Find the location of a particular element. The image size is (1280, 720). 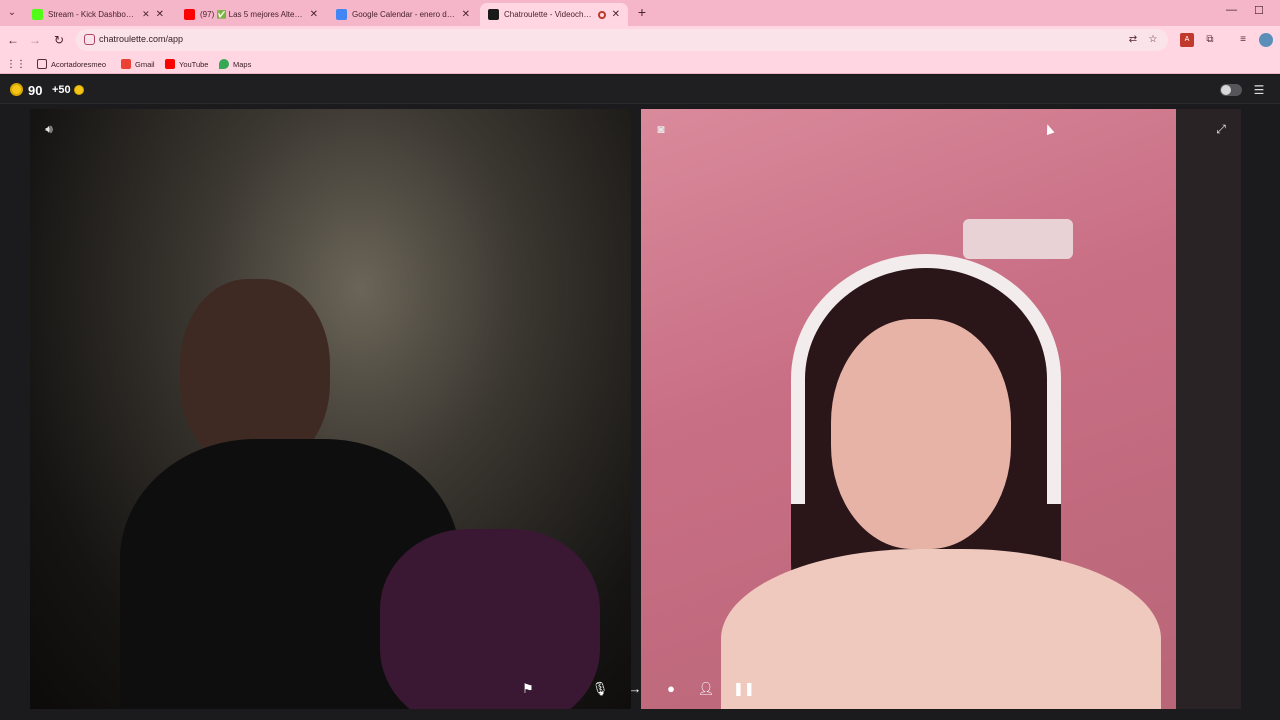

add-user-icon: 👤︎ is located at coordinates (706, 689).